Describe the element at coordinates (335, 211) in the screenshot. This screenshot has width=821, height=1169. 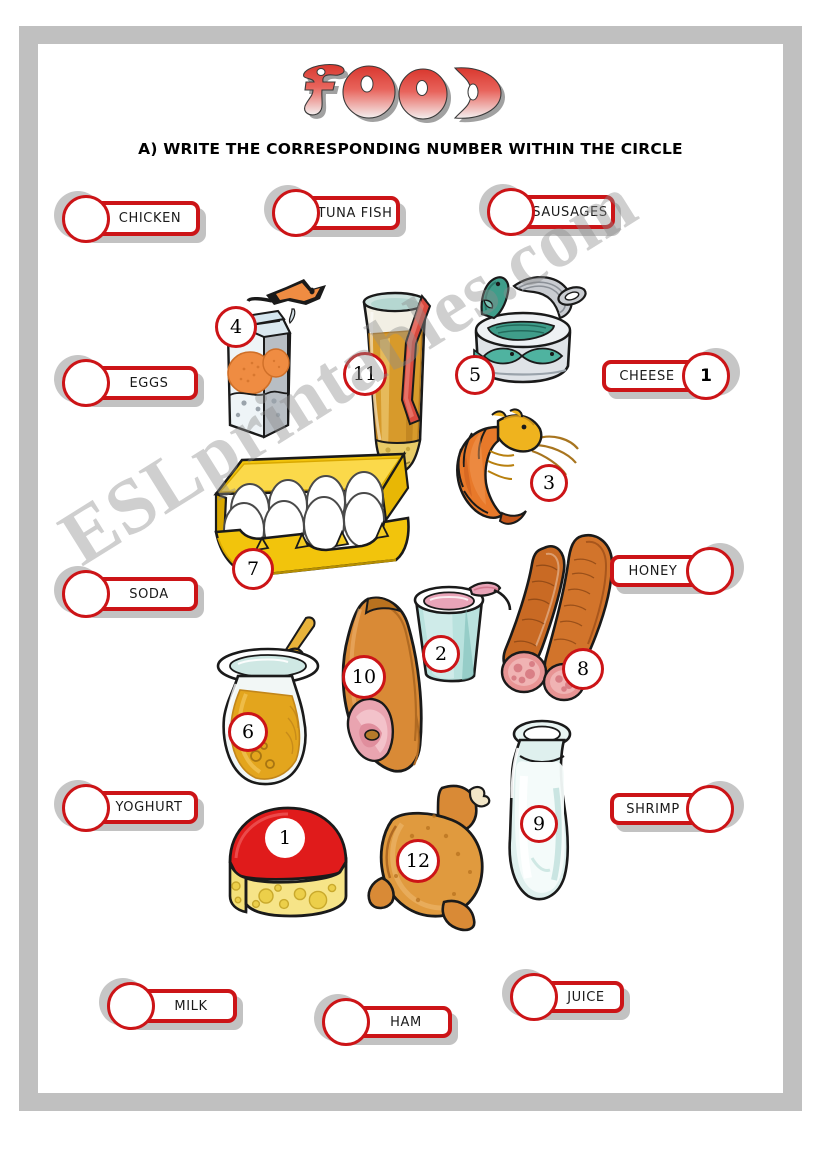
I see `word-chip-tuna-fish: TUNA FISH` at that location.